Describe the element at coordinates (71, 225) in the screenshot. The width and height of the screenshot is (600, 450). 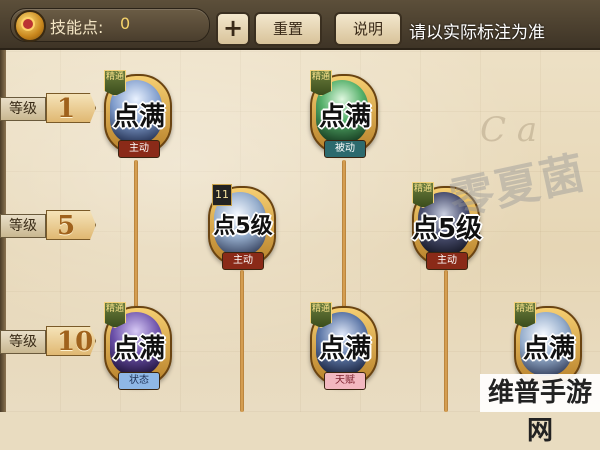
I see `level-number: 5` at that location.